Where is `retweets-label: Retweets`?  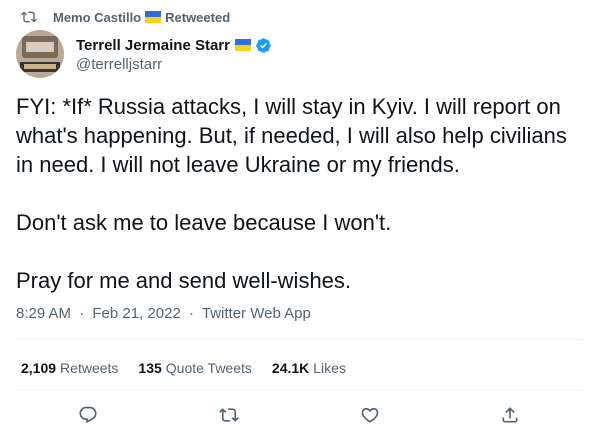
retweets-label: Retweets is located at coordinates (89, 368).